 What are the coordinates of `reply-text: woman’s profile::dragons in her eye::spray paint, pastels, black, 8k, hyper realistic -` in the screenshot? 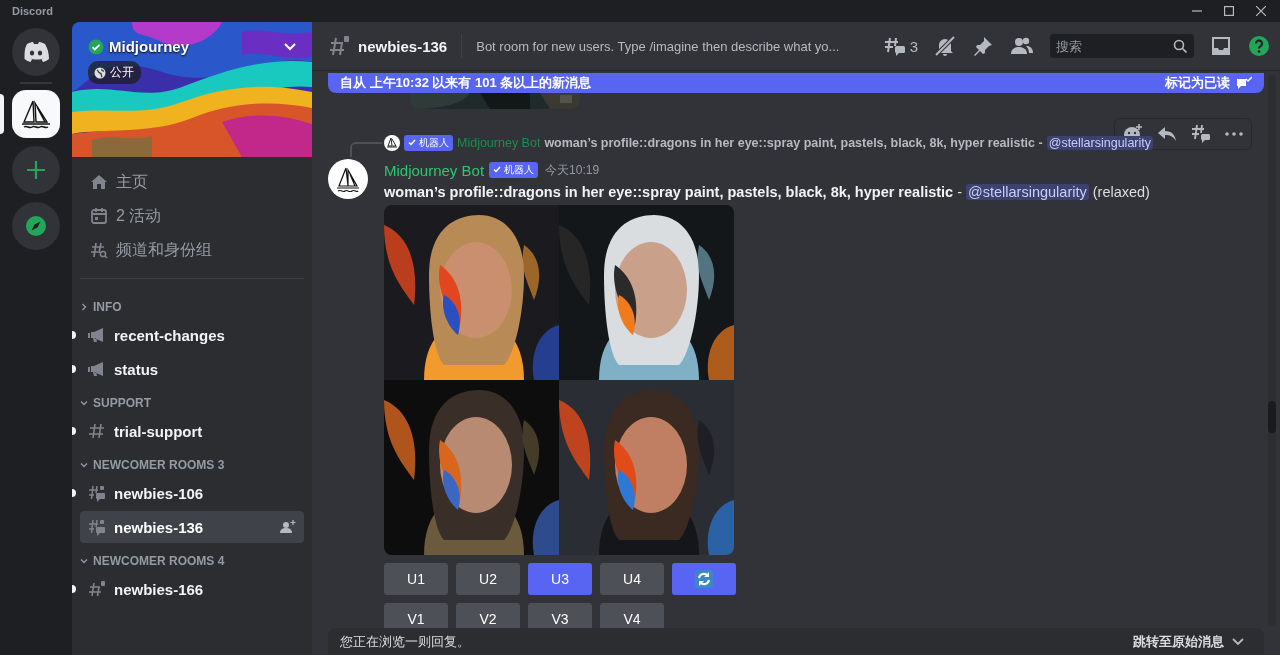 It's located at (793, 143).